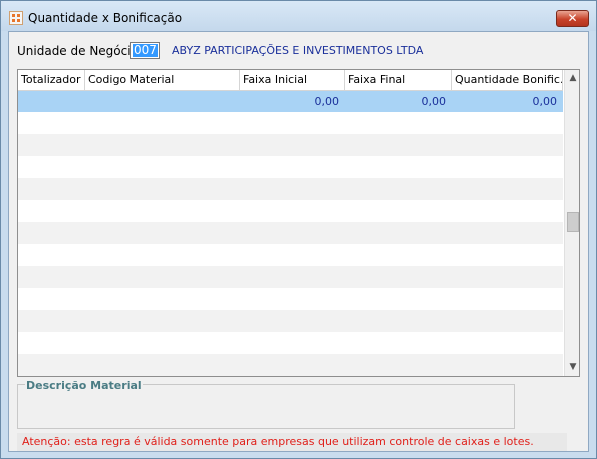 Image resolution: width=597 pixels, height=459 pixels. Describe the element at coordinates (16, 18) in the screenshot. I see `app-icon` at that location.